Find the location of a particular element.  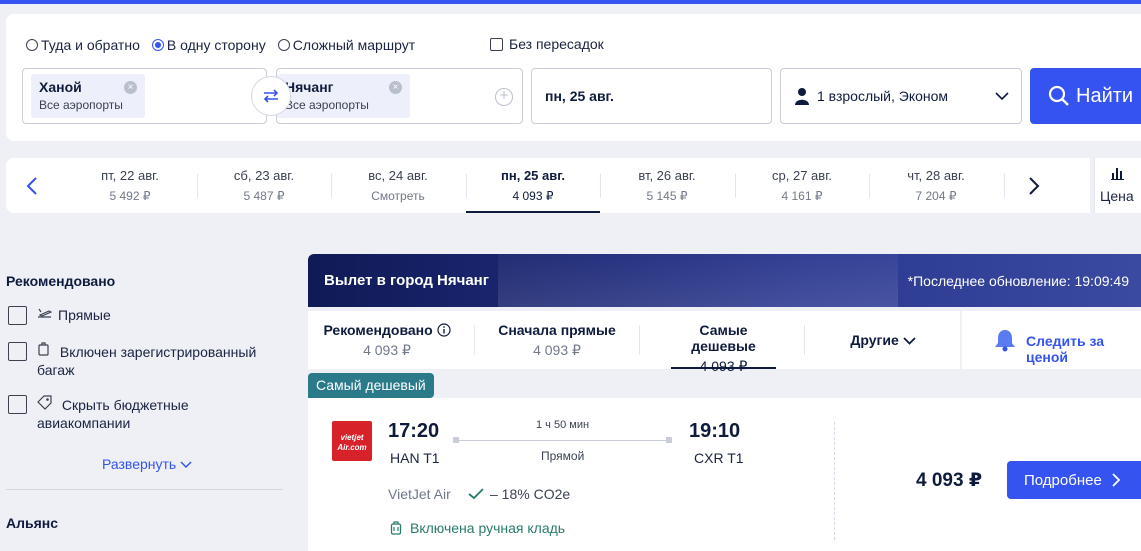

expand-filters-link: Развернуть is located at coordinates (147, 464).